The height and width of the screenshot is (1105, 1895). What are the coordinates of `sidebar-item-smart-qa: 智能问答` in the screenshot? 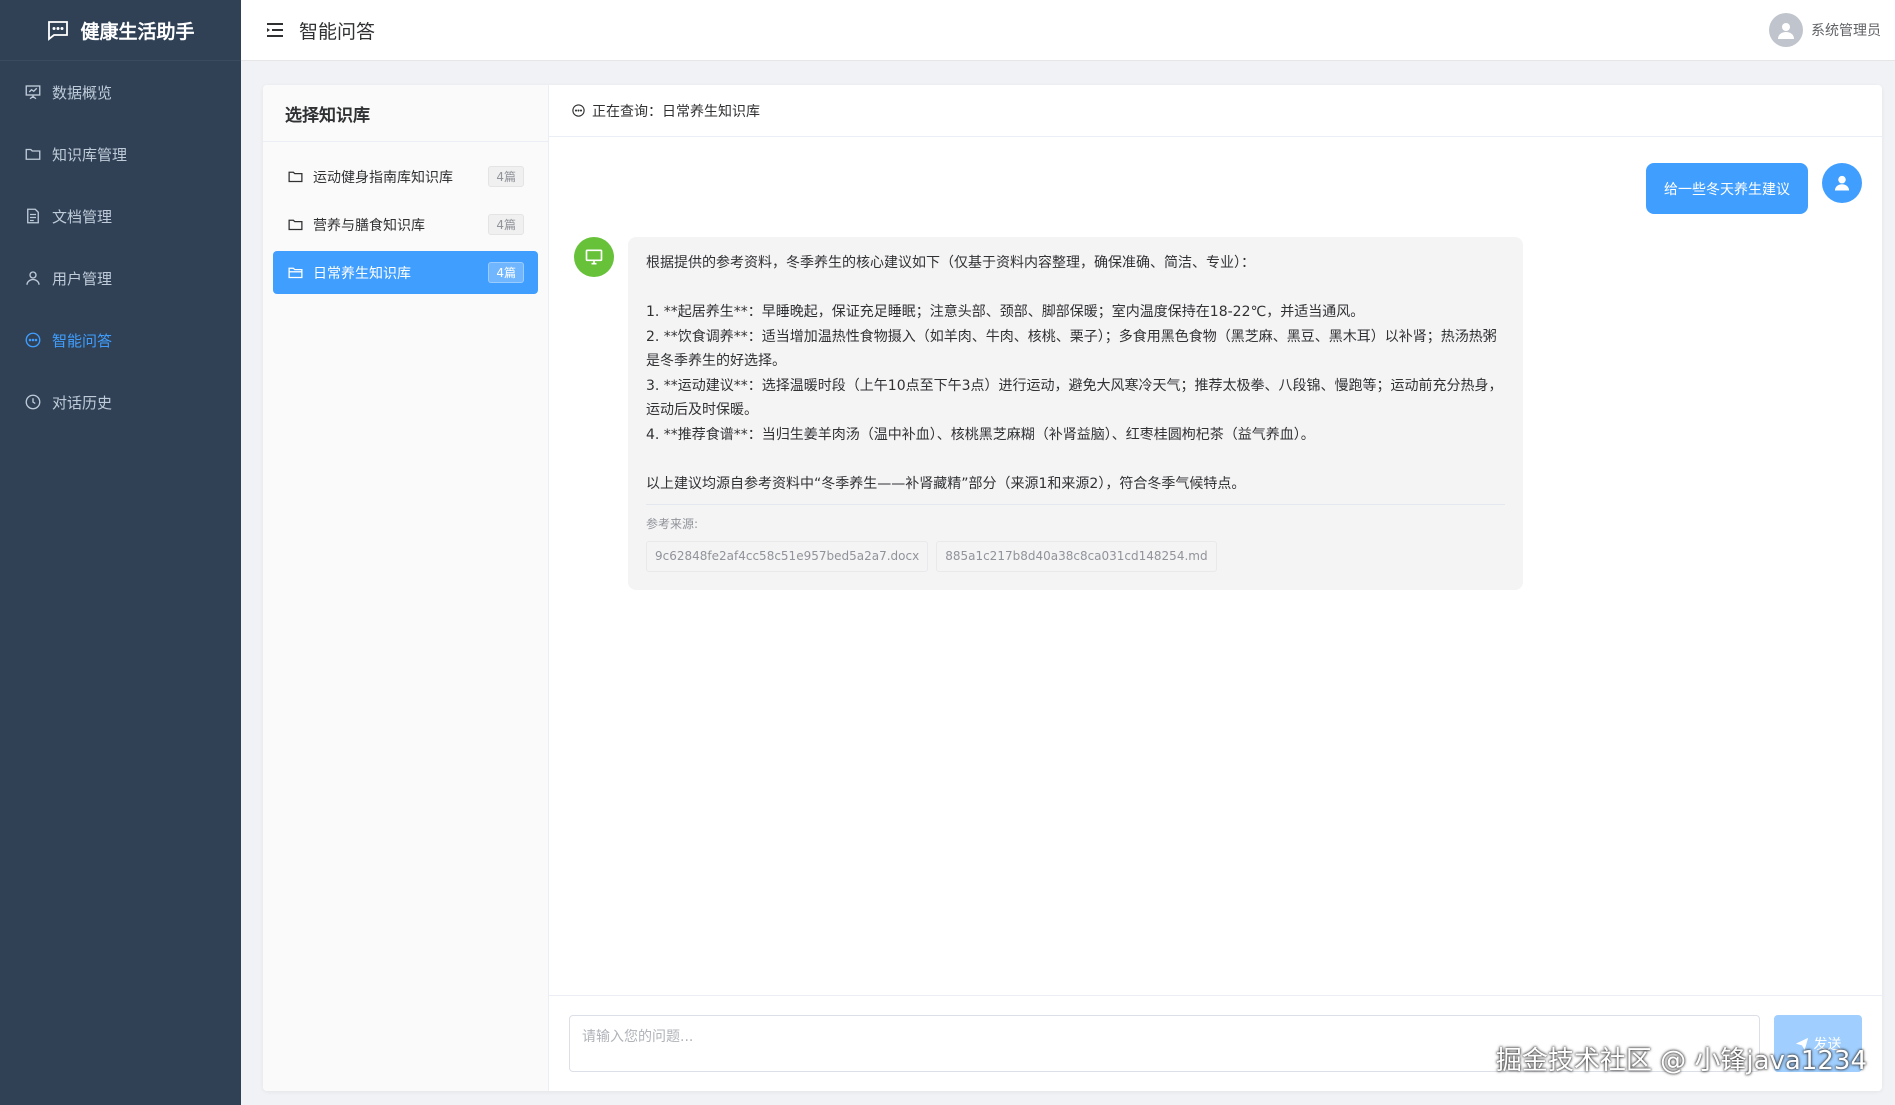 It's located at (120, 340).